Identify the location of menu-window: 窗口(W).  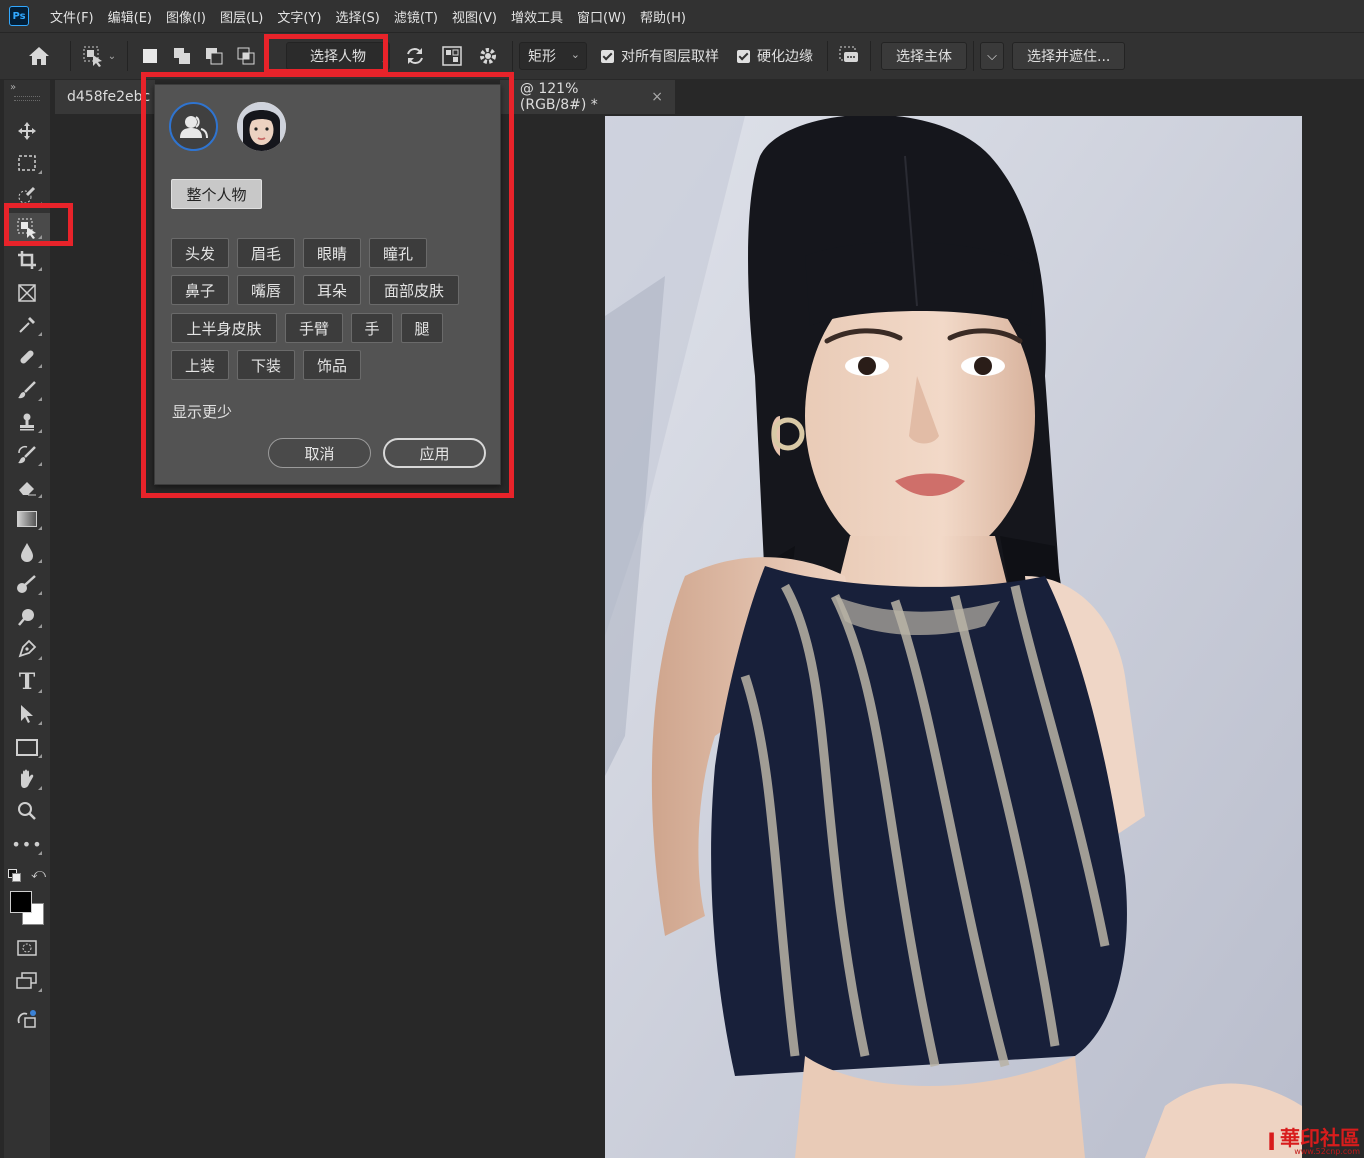
(601, 16).